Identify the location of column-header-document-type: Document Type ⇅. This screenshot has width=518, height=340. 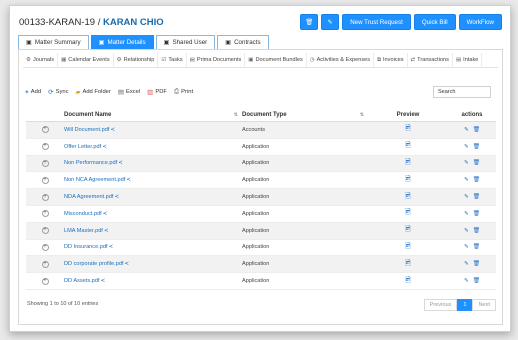
(305, 115).